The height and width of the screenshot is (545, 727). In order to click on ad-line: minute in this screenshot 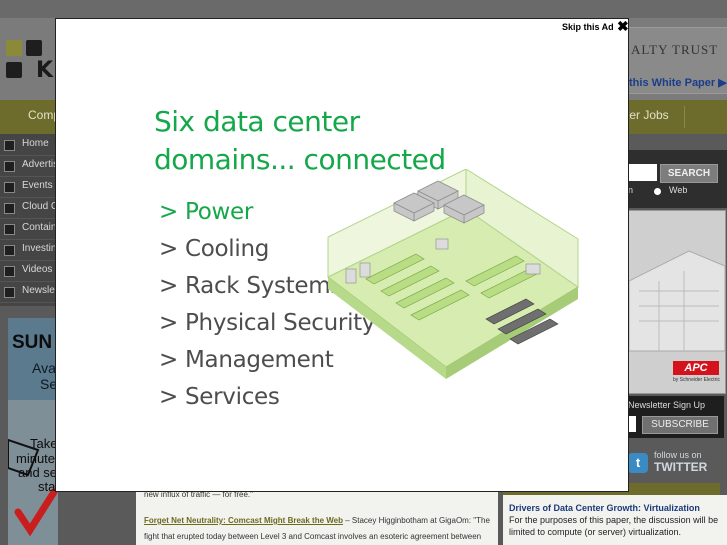, I will do `click(36, 458)`.